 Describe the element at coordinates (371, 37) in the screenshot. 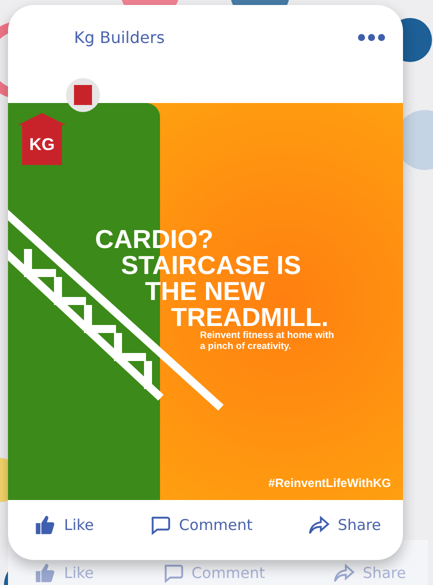

I see `more-options-icon` at that location.